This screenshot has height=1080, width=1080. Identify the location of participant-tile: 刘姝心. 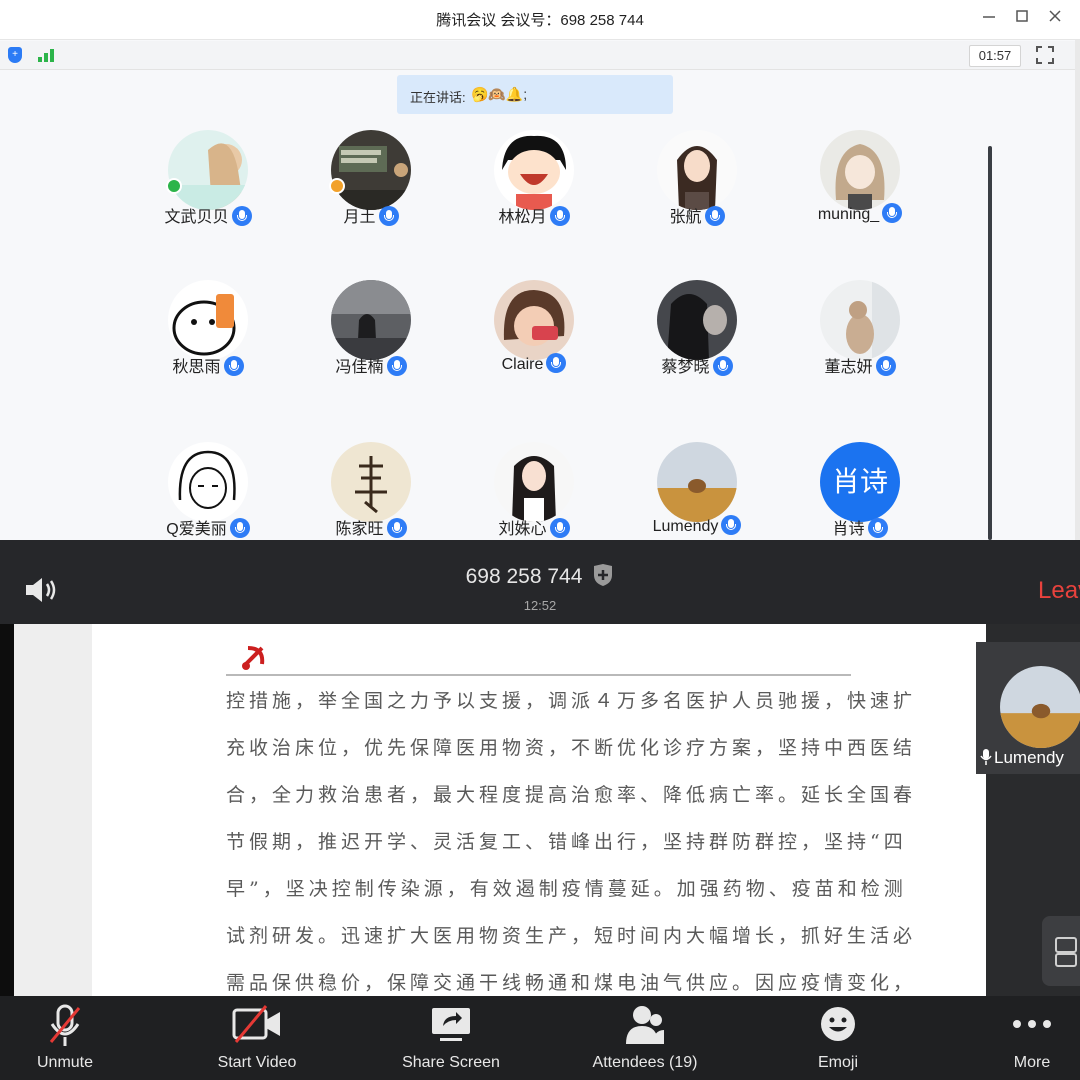
(534, 486).